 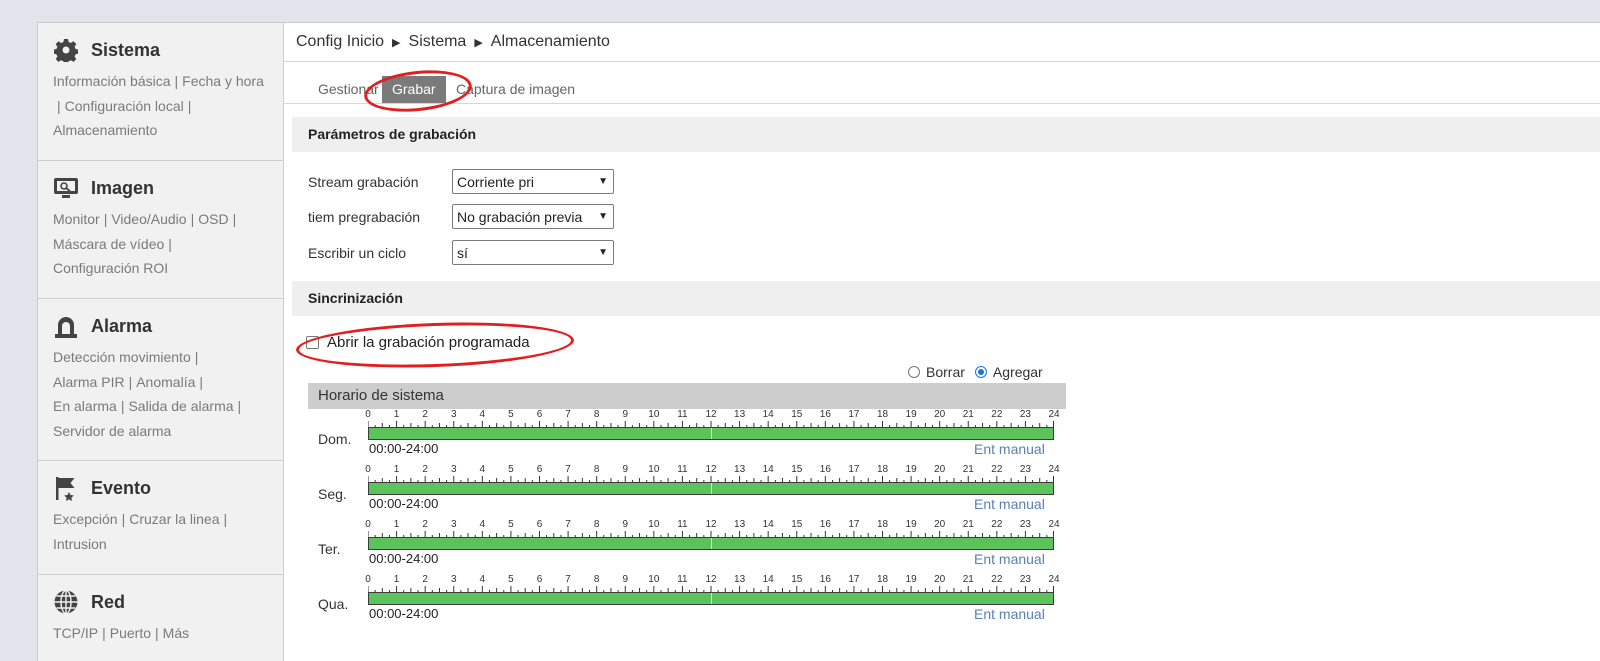 I want to click on link-puerto: Puerto, so click(x=130, y=633).